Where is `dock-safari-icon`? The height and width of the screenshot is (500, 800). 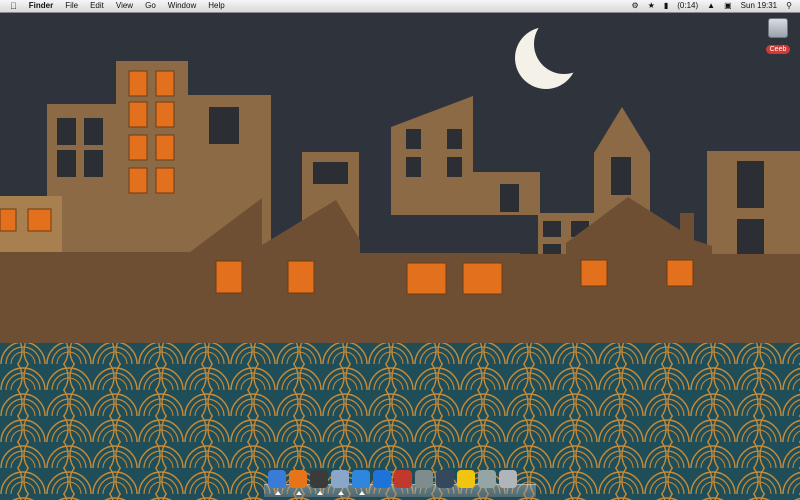
dock-safari-icon is located at coordinates (361, 482).